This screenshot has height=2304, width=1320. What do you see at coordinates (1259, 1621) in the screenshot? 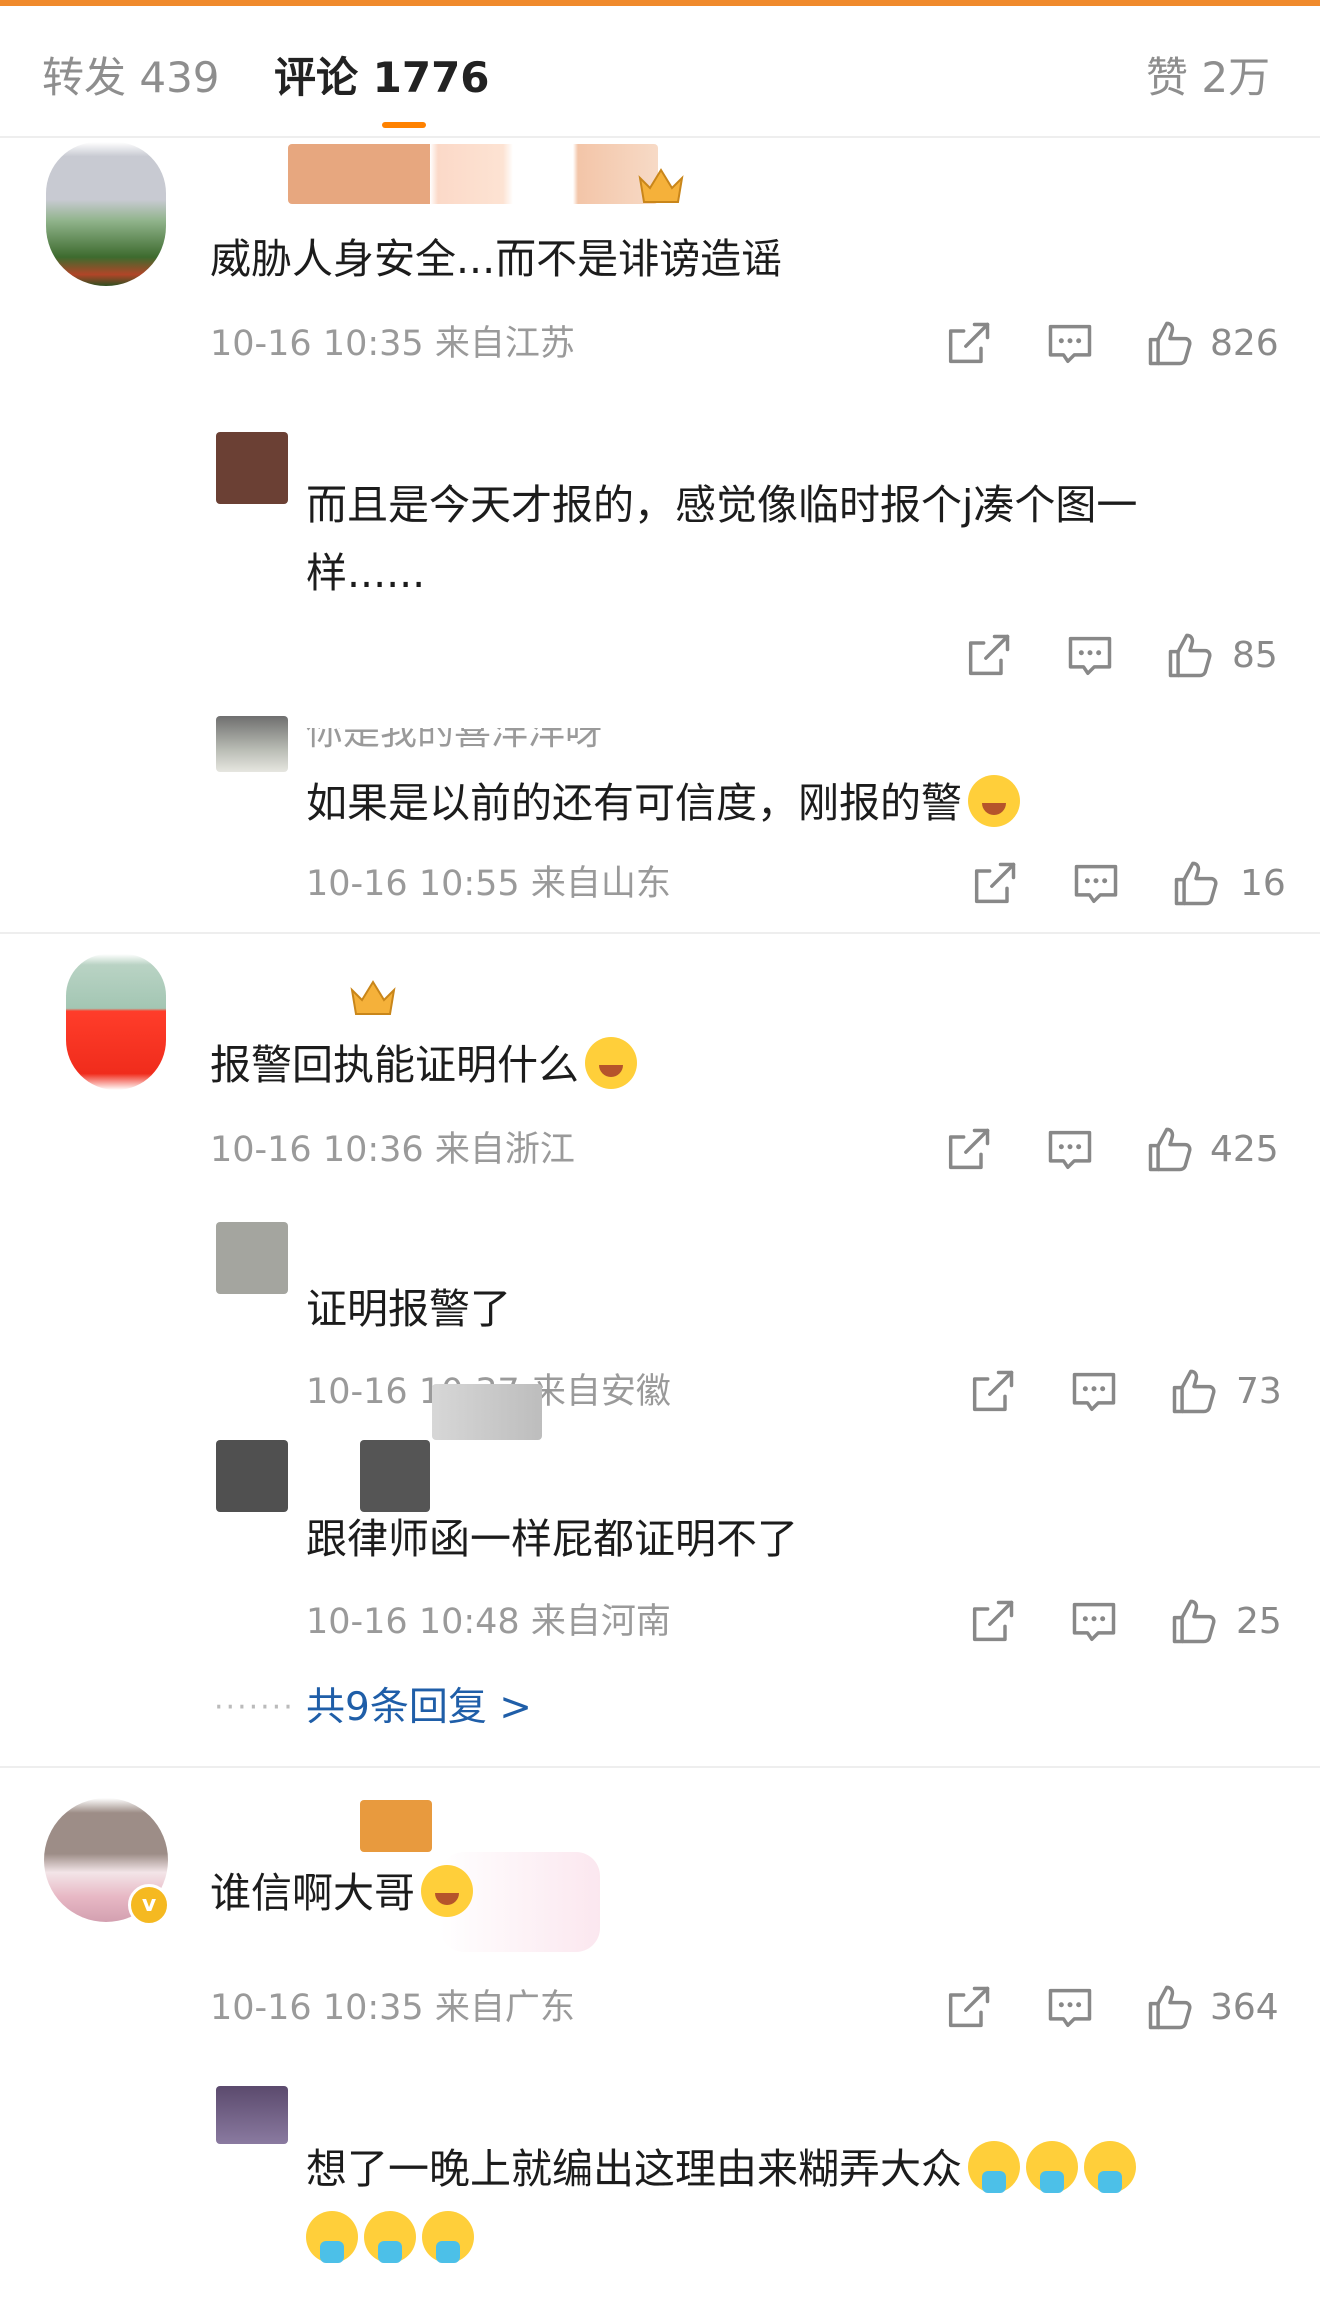
I see `like-count: 25` at bounding box center [1259, 1621].